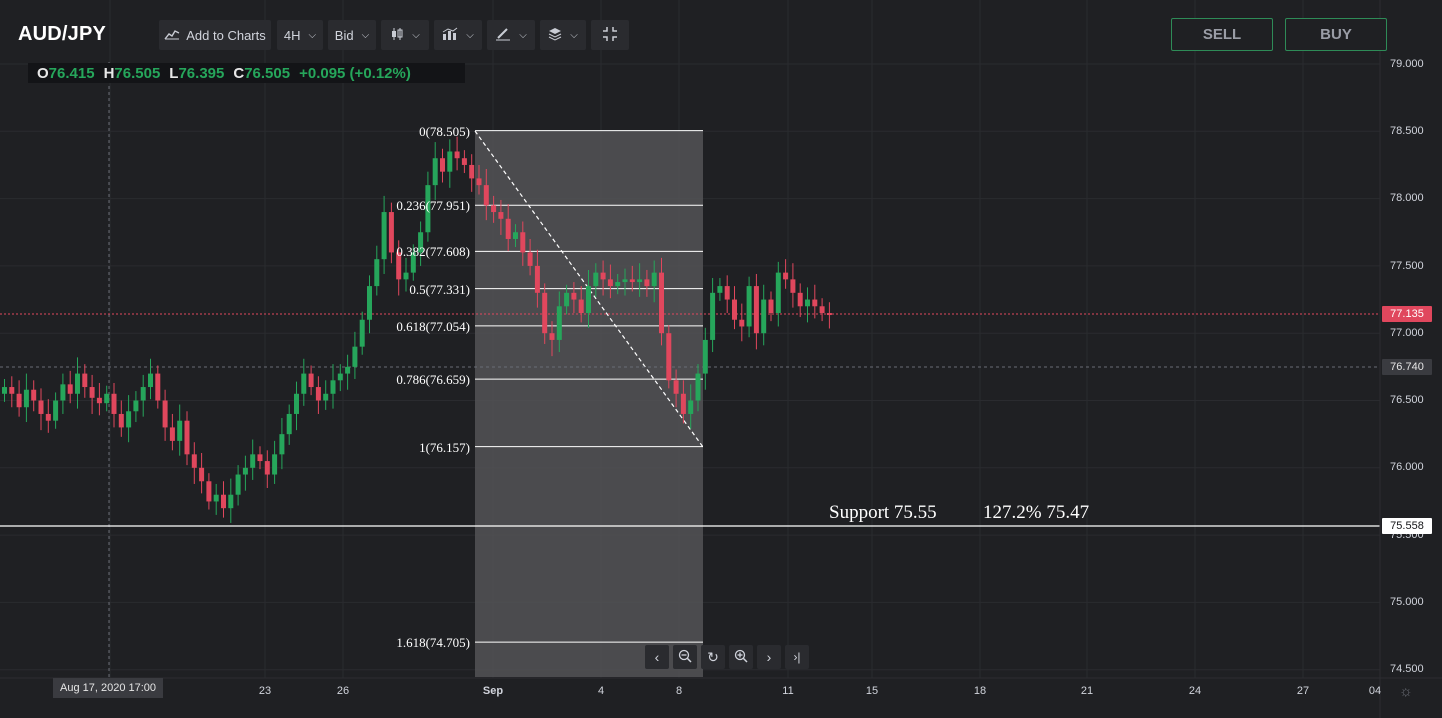 Image resolution: width=1442 pixels, height=718 pixels. Describe the element at coordinates (267, 73) in the screenshot. I see `close-value: 76.505` at that location.